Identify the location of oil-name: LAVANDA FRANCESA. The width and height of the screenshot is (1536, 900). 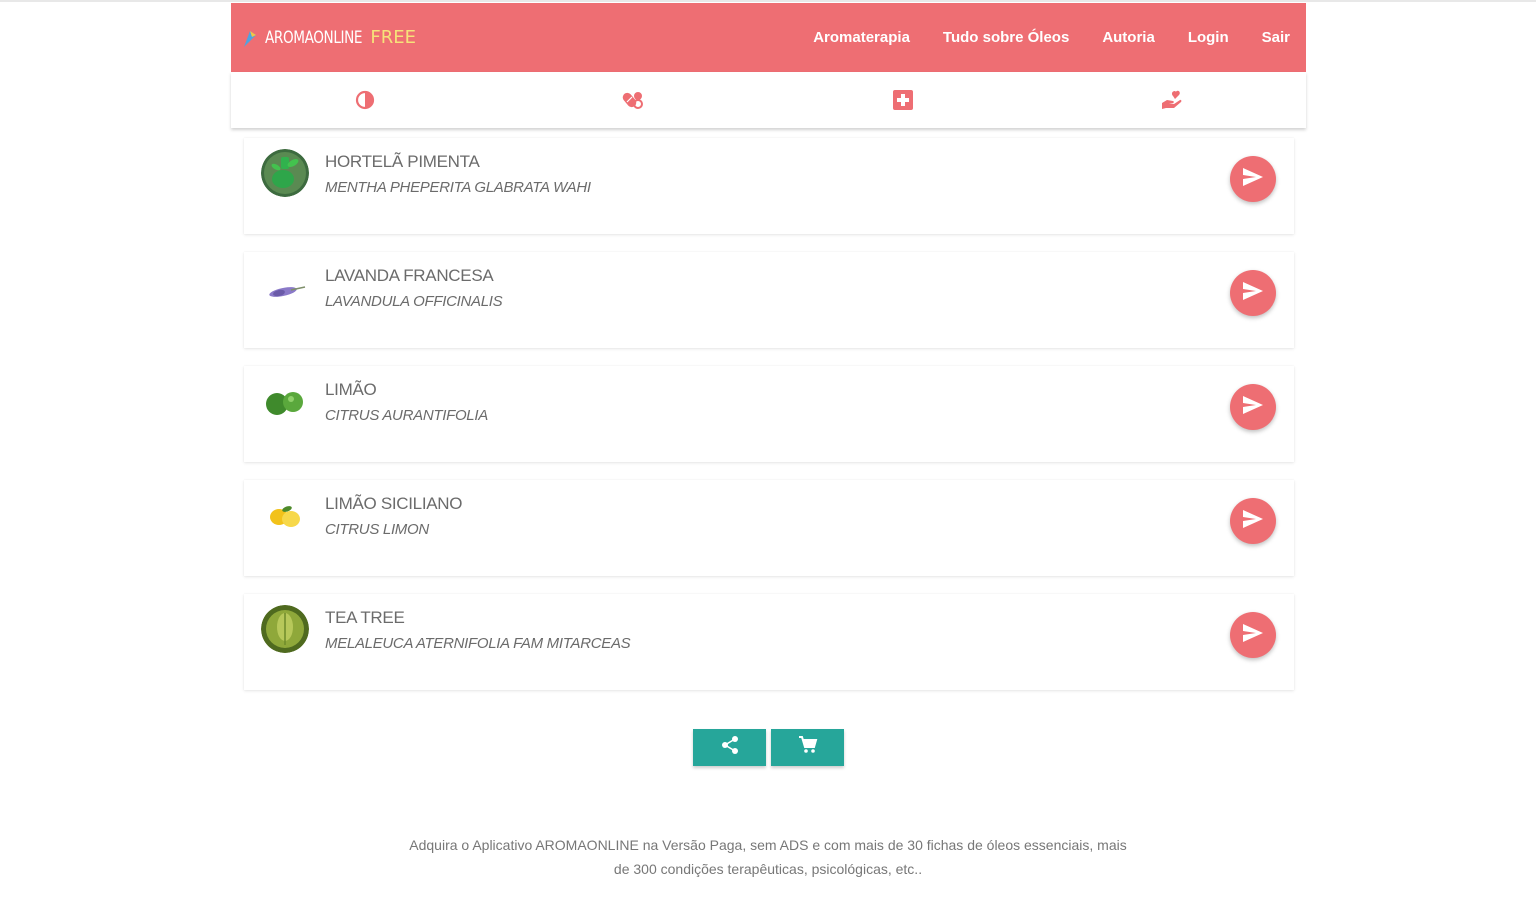
(409, 275).